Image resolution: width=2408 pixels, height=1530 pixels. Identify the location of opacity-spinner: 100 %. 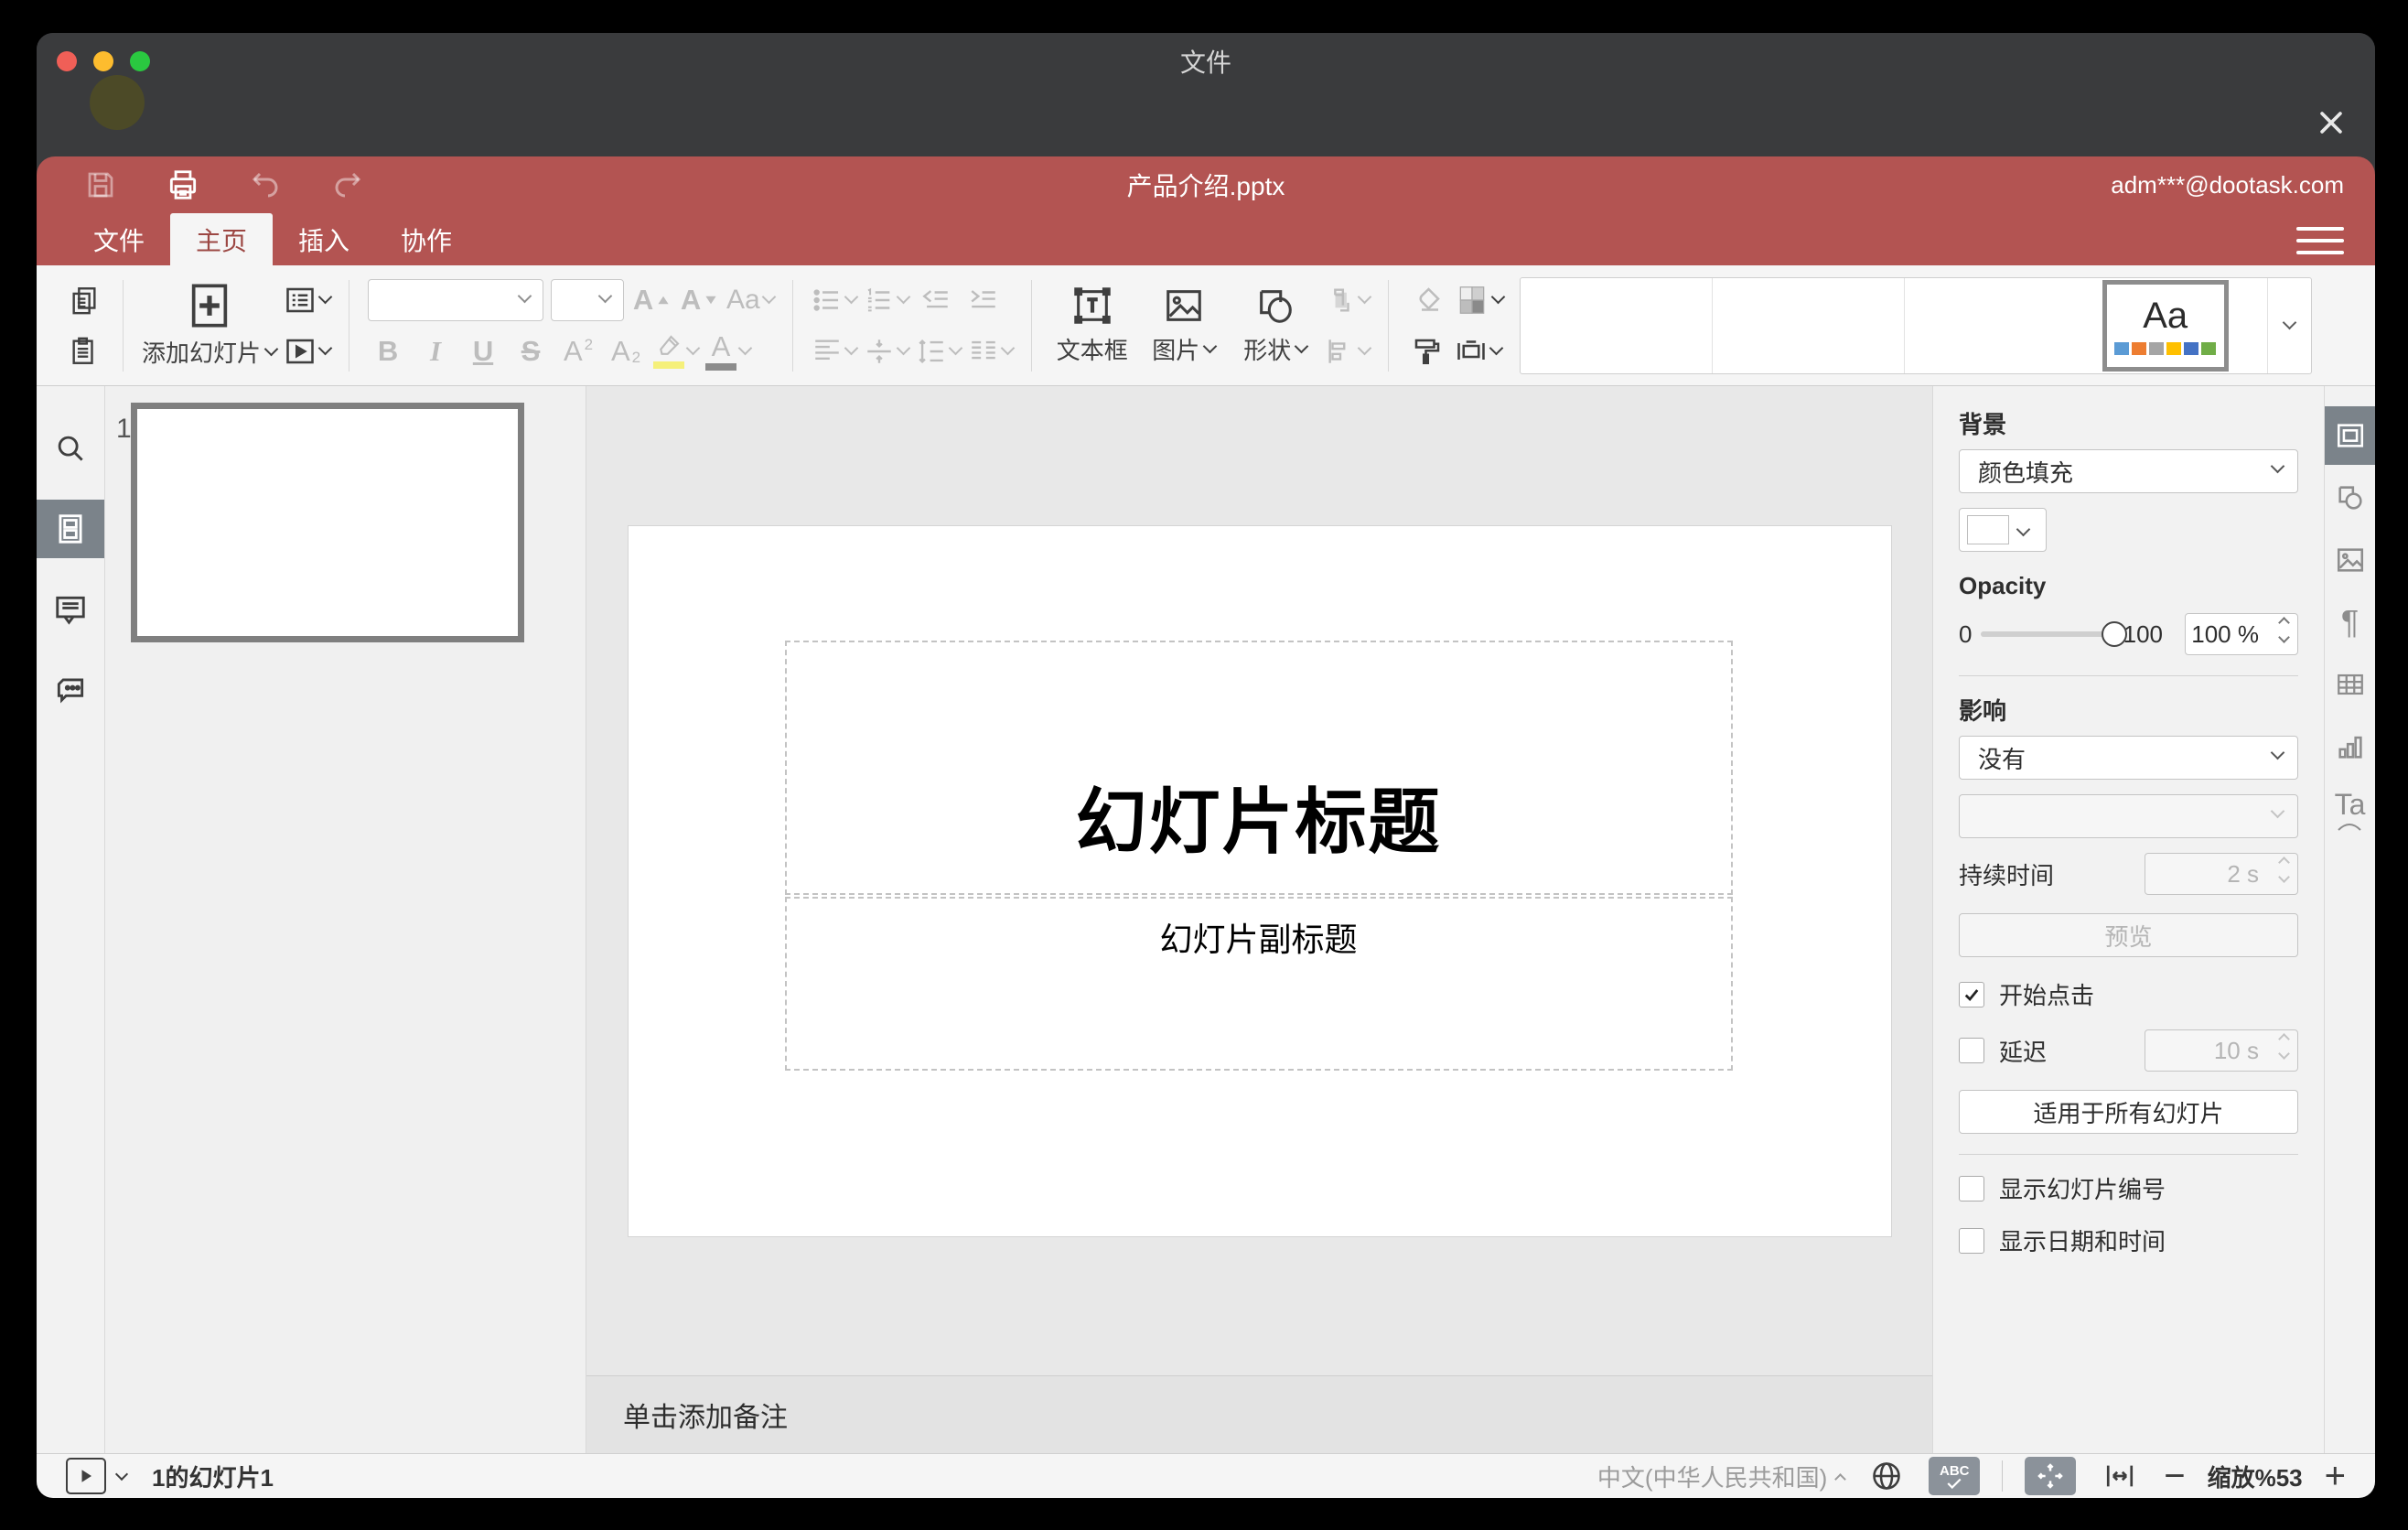
(2241, 634).